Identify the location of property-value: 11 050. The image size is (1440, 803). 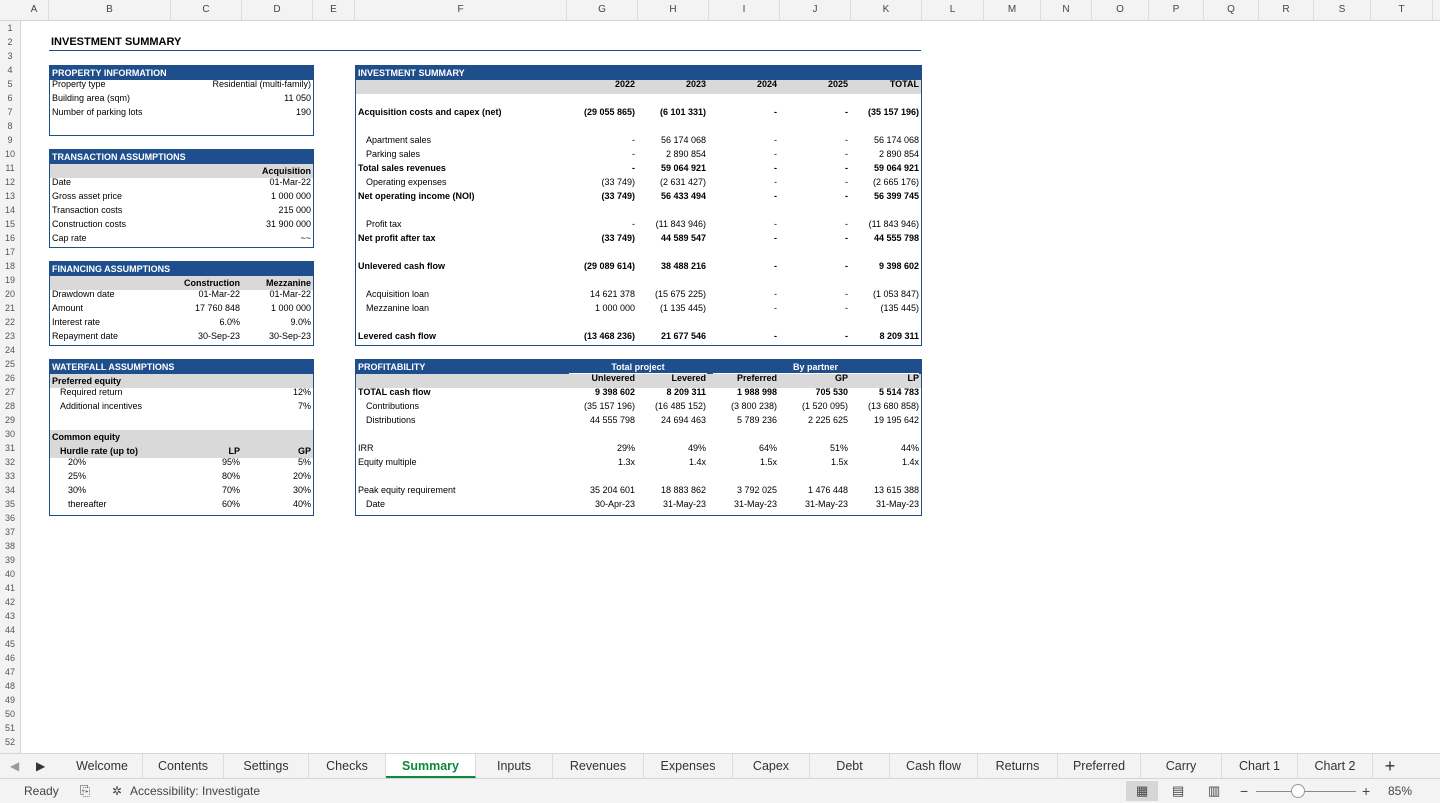
(241, 98).